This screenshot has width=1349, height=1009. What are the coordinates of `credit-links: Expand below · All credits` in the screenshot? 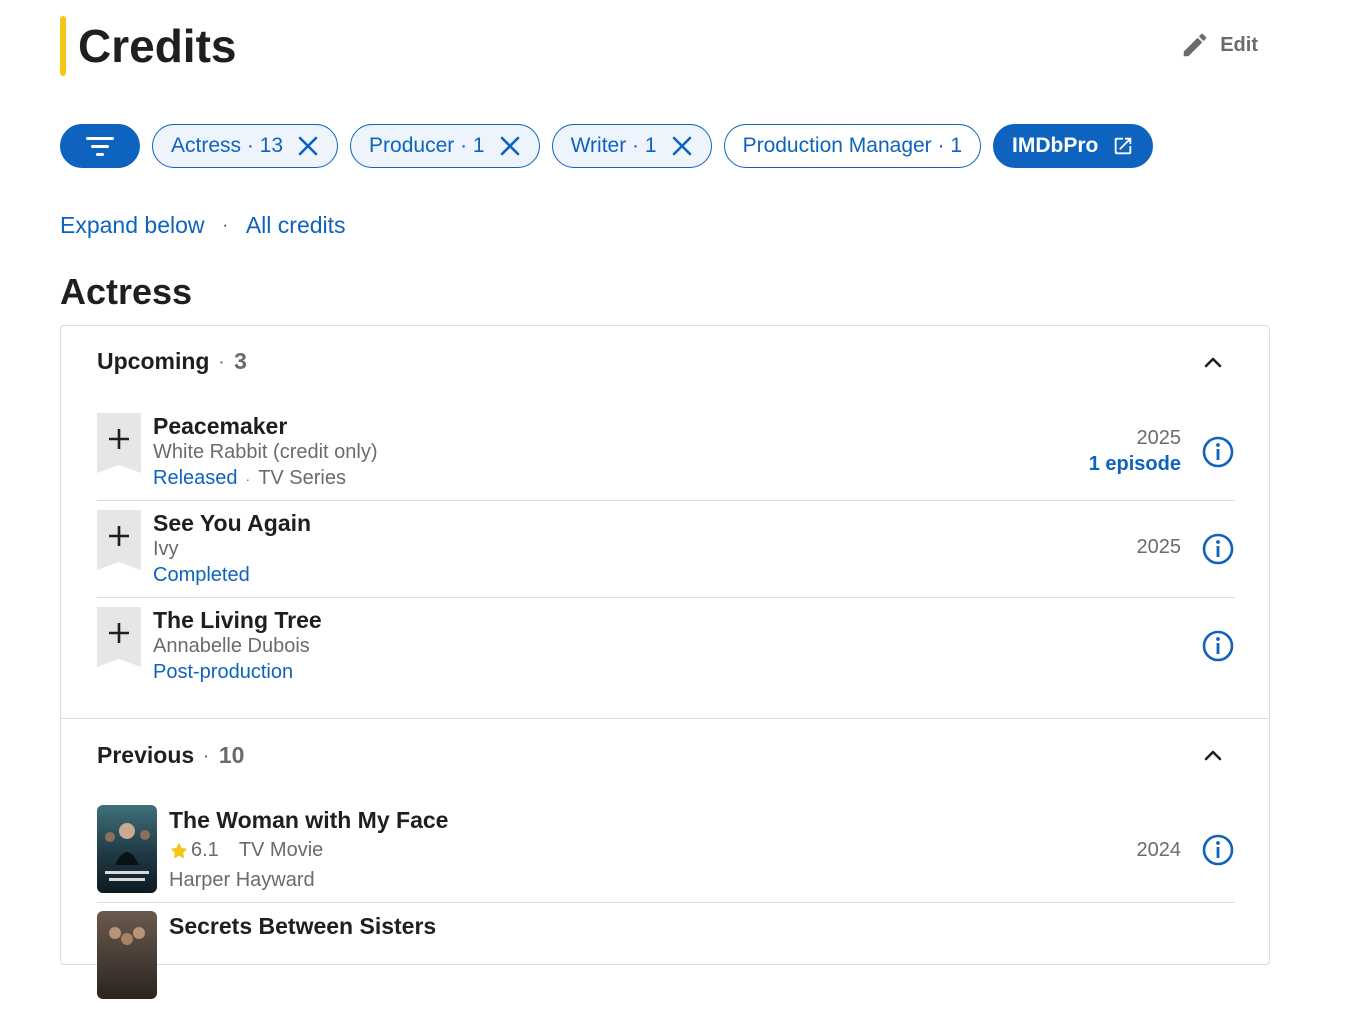 It's located at (203, 225).